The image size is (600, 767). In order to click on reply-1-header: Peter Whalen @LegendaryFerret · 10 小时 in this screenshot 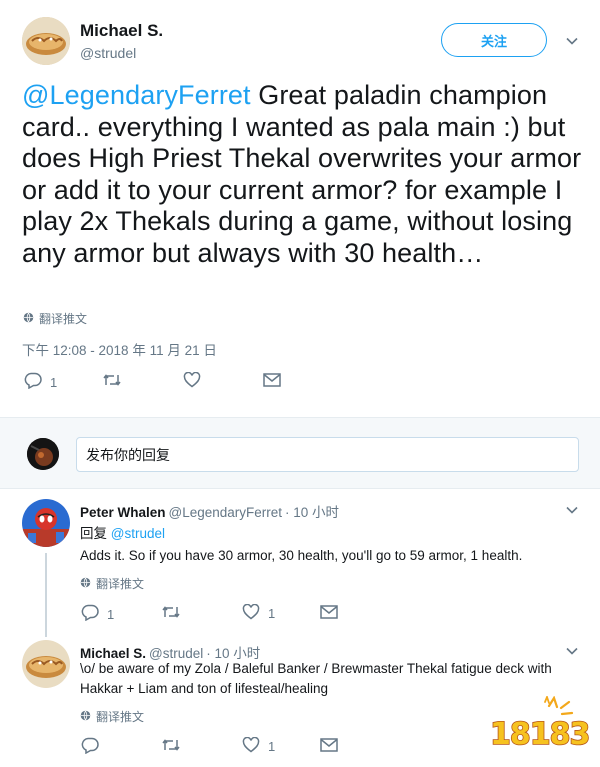, I will do `click(209, 511)`.